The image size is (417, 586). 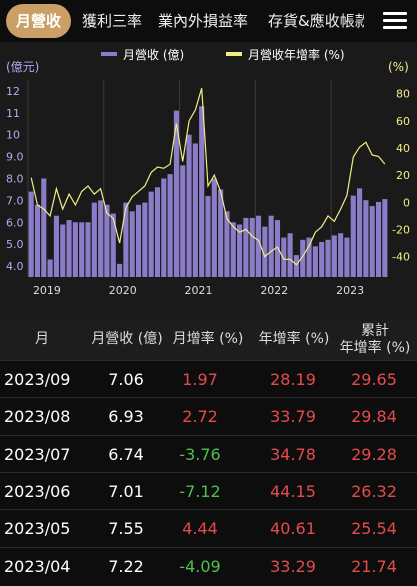 I want to click on cell-yoy: 40.61, so click(x=293, y=529).